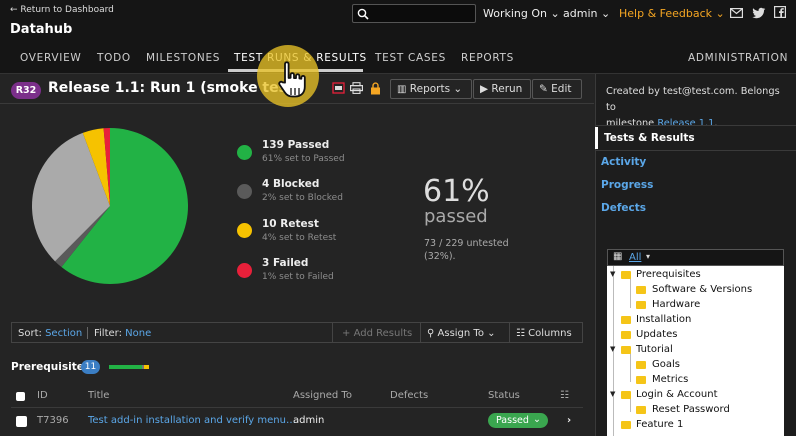 Image resolution: width=796 pixels, height=436 pixels. What do you see at coordinates (550, 333) in the screenshot?
I see `columns-label: Columns` at bounding box center [550, 333].